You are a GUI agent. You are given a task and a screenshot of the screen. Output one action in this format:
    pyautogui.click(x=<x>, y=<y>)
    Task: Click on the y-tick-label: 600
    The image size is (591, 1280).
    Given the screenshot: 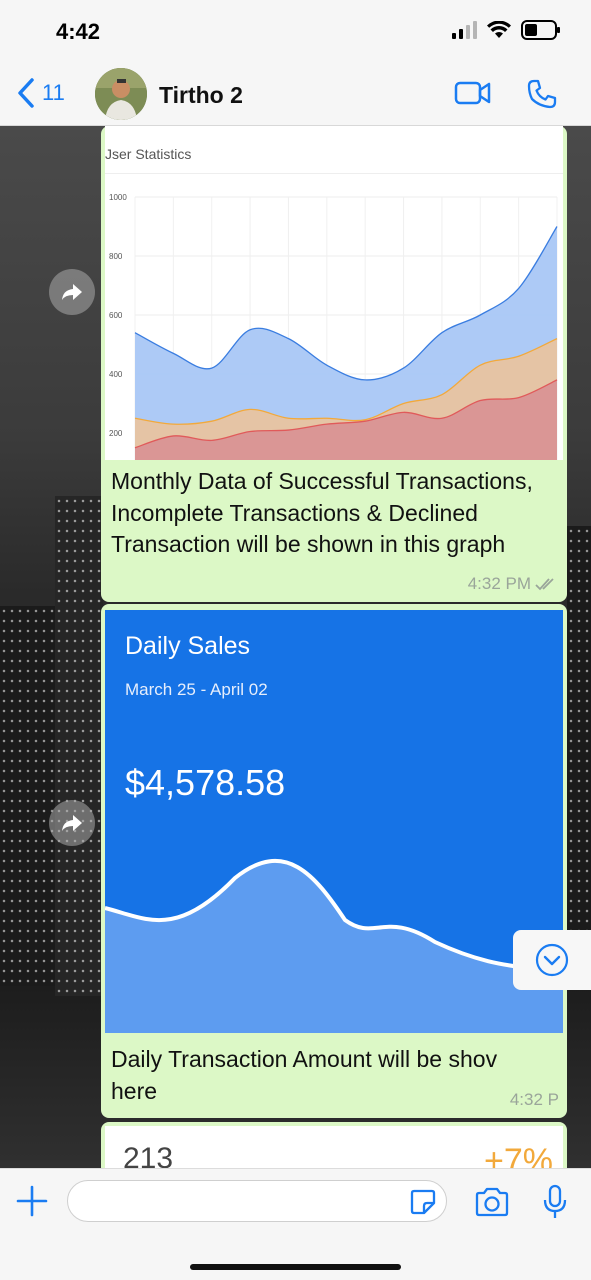 What is the action you would take?
    pyautogui.click(x=116, y=315)
    